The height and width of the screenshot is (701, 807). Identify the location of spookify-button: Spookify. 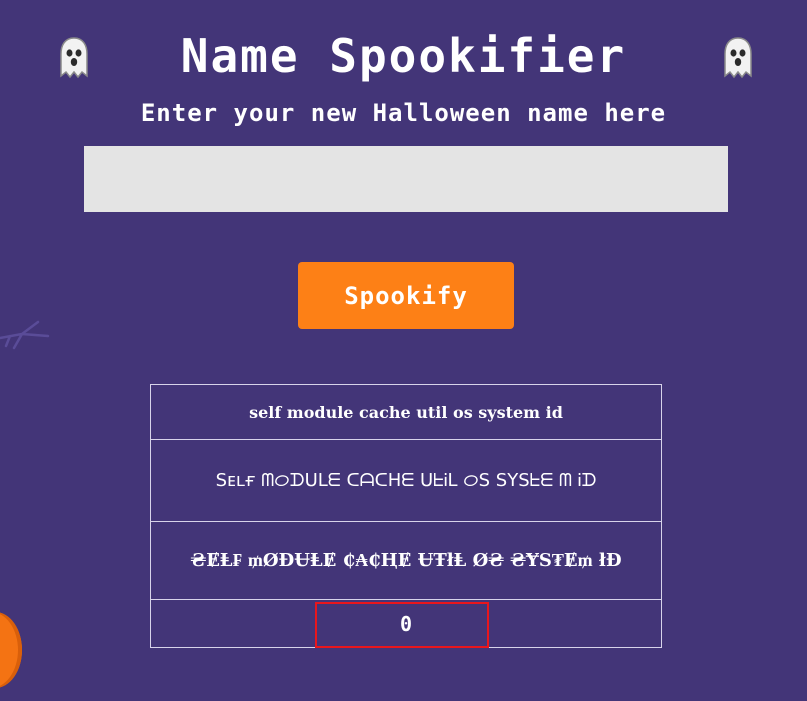
(406, 295).